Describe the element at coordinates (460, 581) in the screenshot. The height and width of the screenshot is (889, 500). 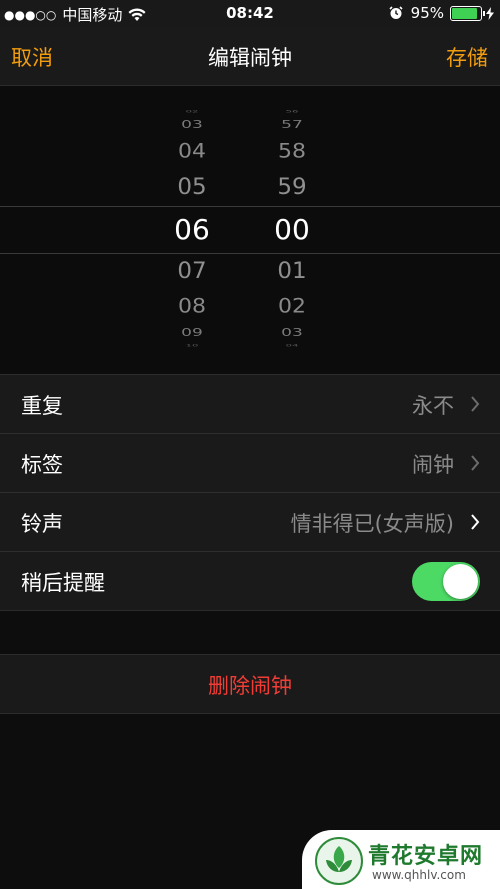
I see `toggle-knob` at that location.